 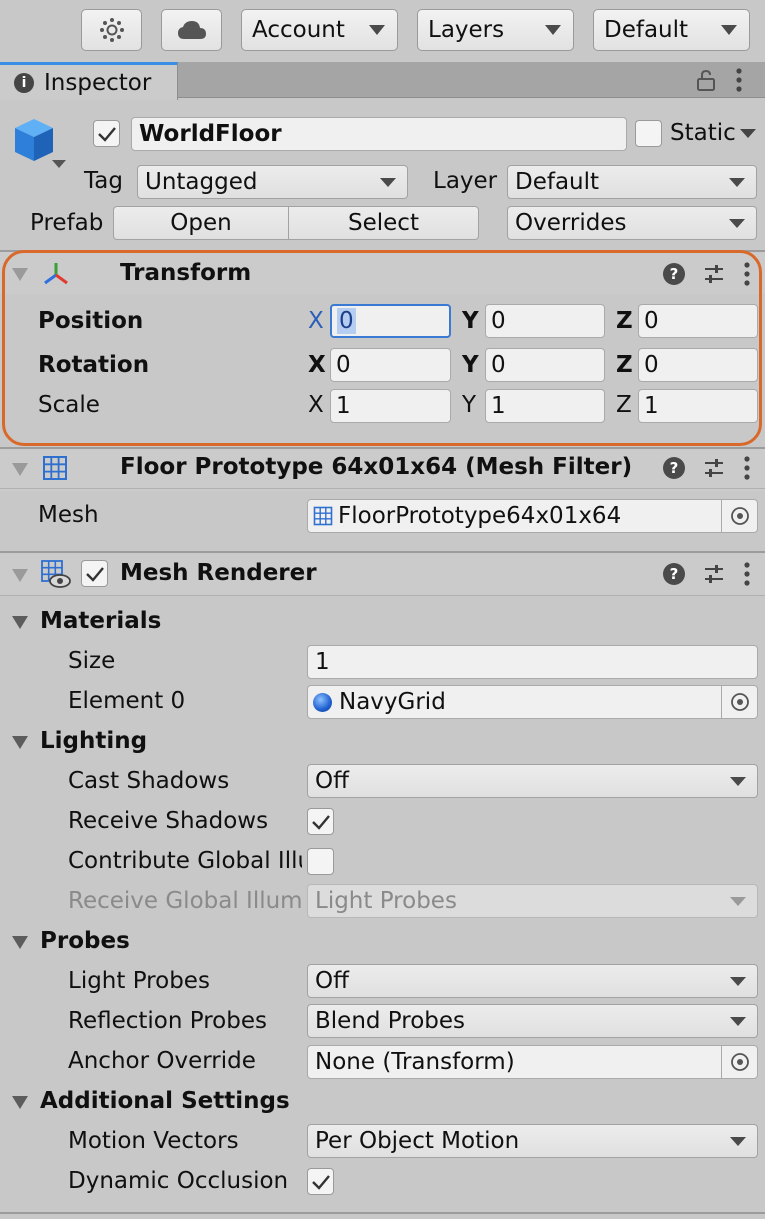 What do you see at coordinates (390, 365) in the screenshot?
I see `rotation-x-field: 0` at bounding box center [390, 365].